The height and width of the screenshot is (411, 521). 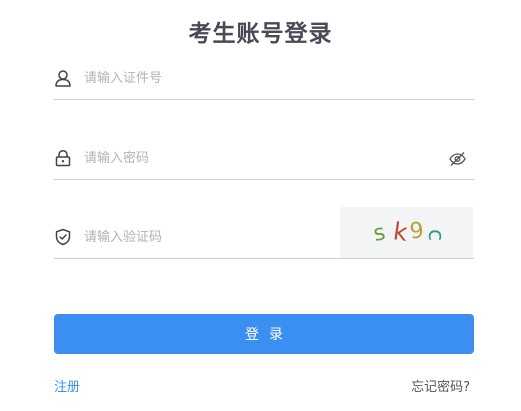 I want to click on register-link: 注册, so click(x=67, y=385).